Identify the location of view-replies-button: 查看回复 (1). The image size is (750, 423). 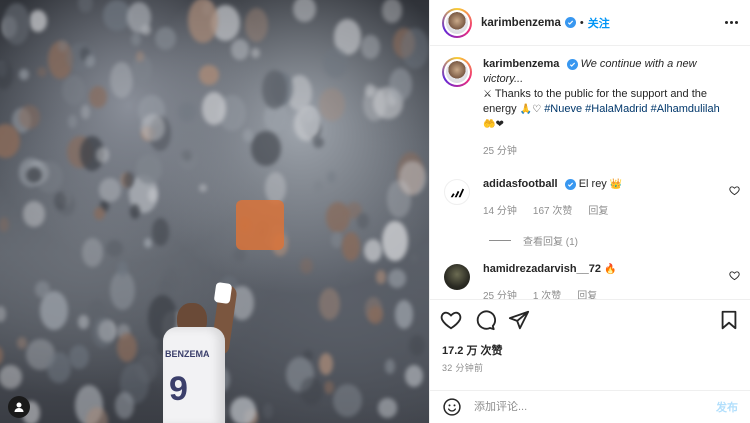
(613, 240).